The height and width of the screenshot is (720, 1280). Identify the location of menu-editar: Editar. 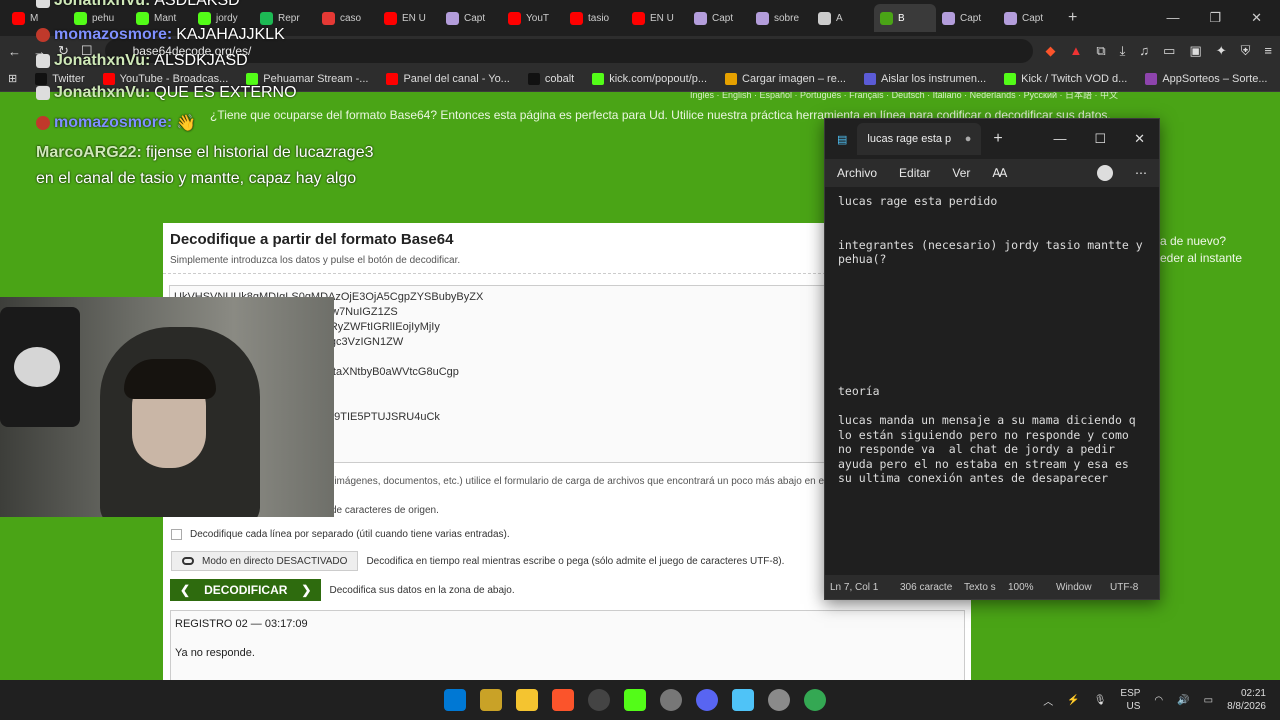
(914, 173).